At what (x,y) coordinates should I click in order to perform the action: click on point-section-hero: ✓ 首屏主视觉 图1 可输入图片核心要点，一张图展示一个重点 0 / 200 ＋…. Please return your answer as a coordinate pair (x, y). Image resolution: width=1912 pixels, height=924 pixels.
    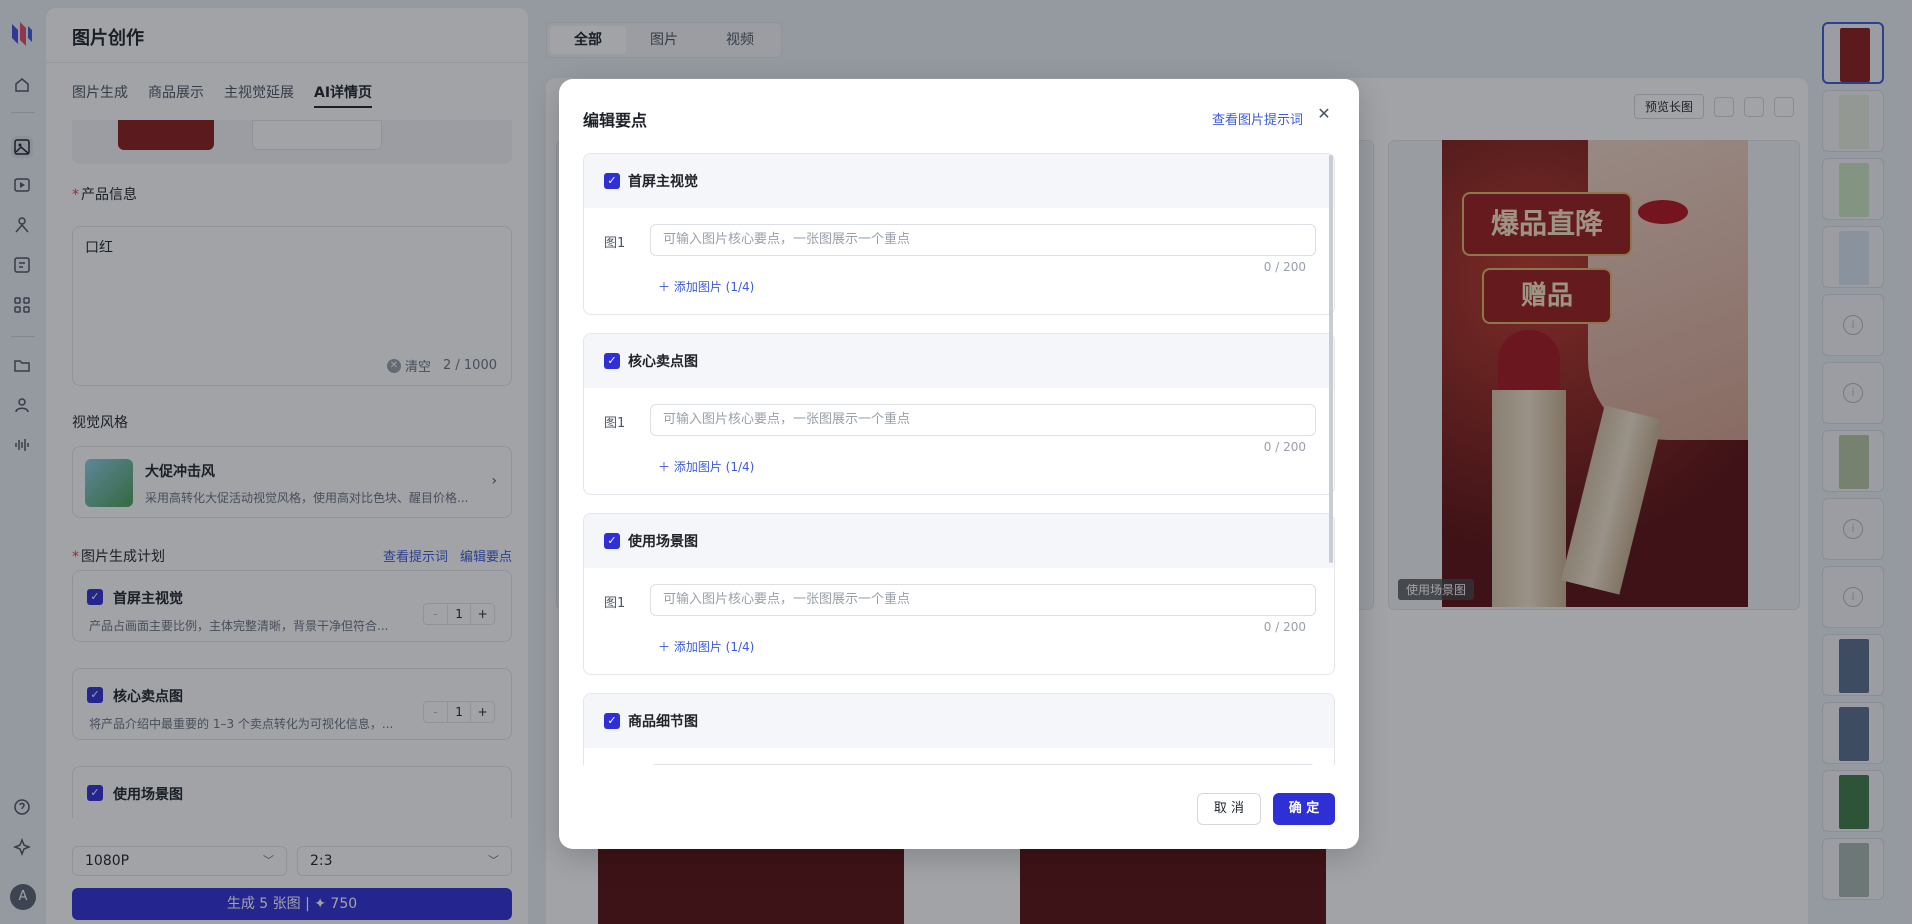
    Looking at the image, I should click on (959, 234).